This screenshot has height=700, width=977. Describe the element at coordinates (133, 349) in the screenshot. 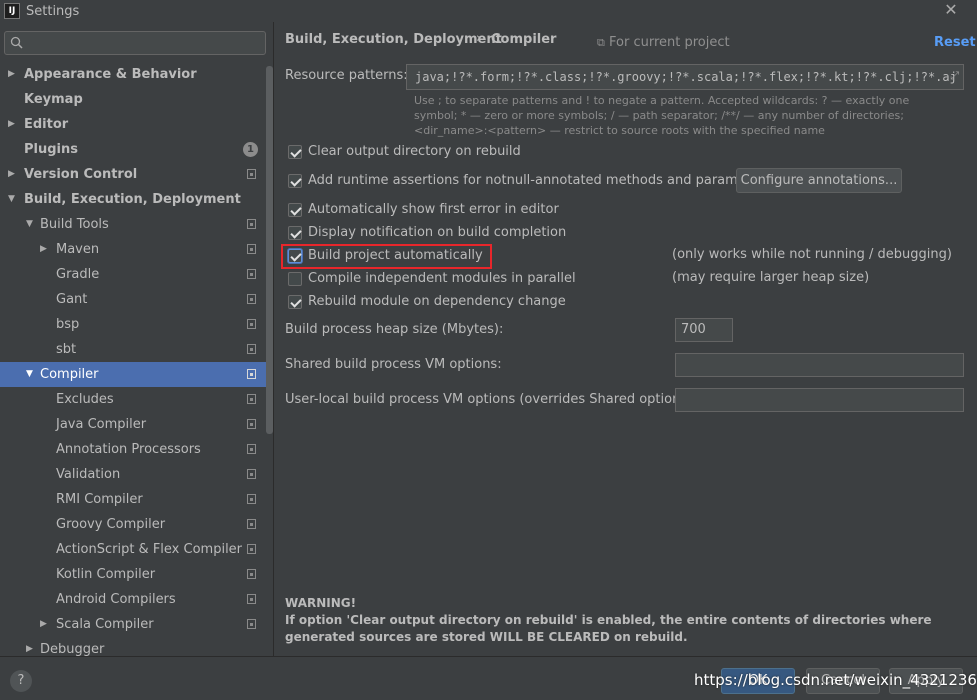

I see `sidebar-item: sbt` at that location.